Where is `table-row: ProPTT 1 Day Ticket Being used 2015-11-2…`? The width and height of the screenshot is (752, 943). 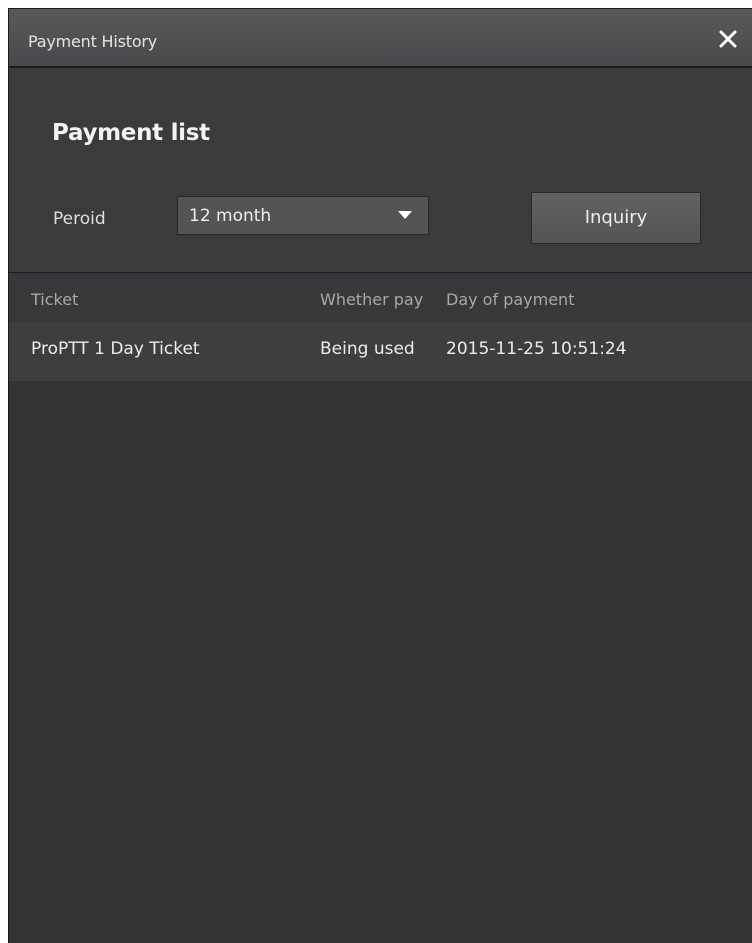 table-row: ProPTT 1 Day Ticket Being used 2015-11-2… is located at coordinates (380, 351).